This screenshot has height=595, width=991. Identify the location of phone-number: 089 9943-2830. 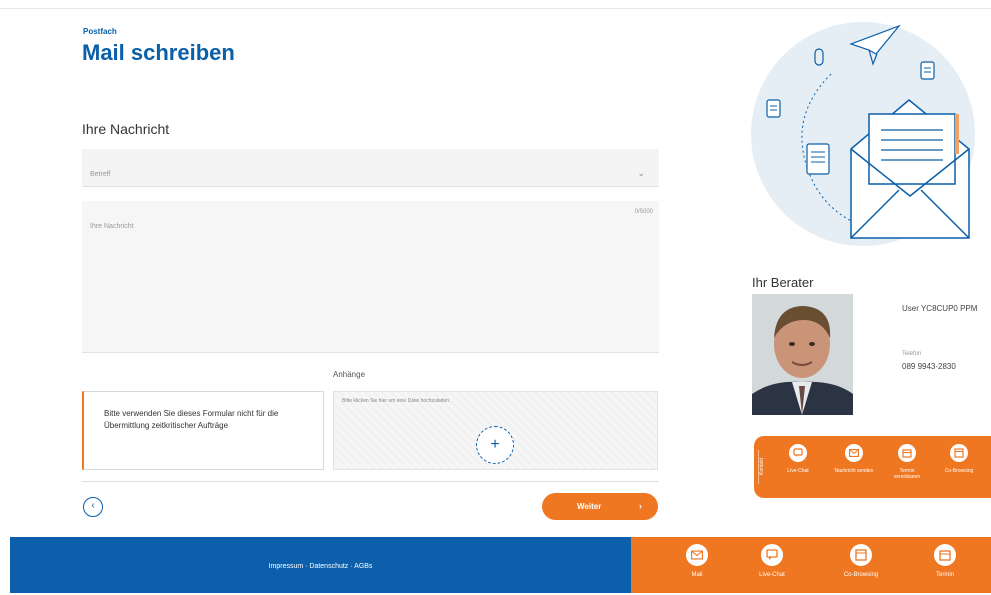
(929, 366).